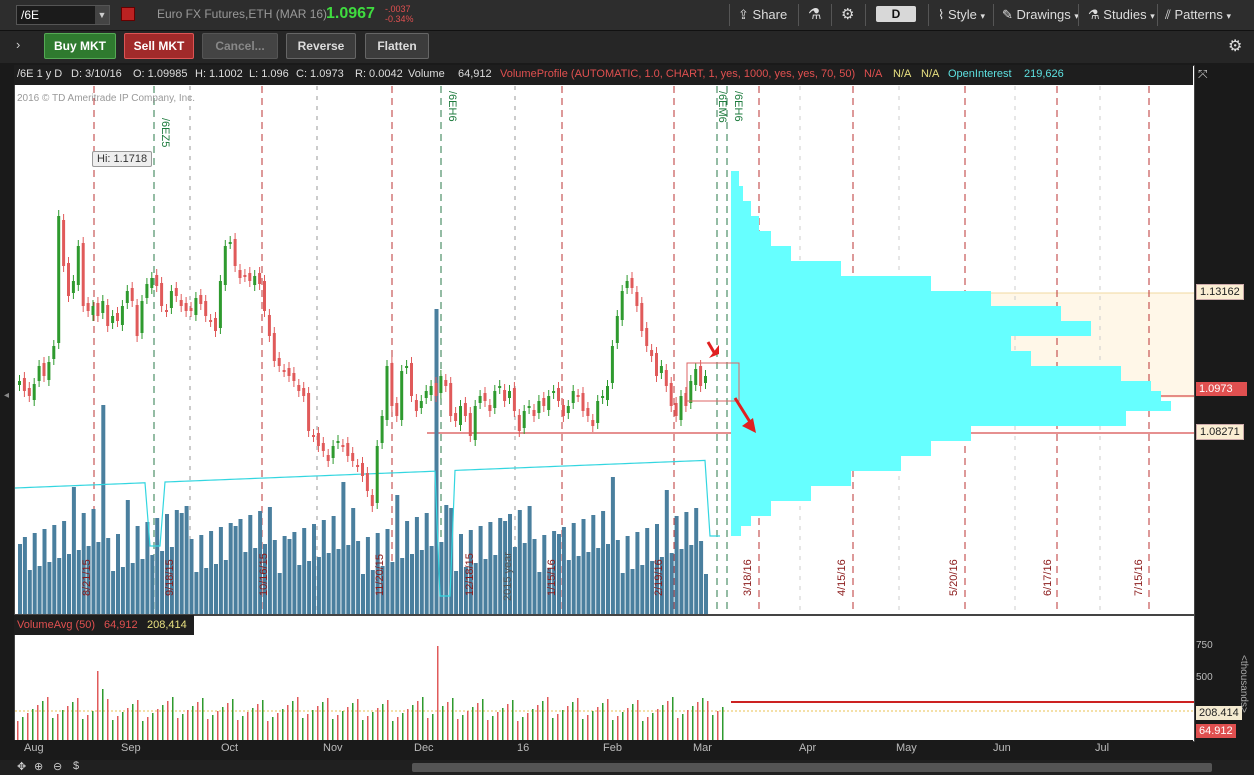 The image size is (1254, 775). I want to click on gear-icon: ⚙, so click(847, 14).